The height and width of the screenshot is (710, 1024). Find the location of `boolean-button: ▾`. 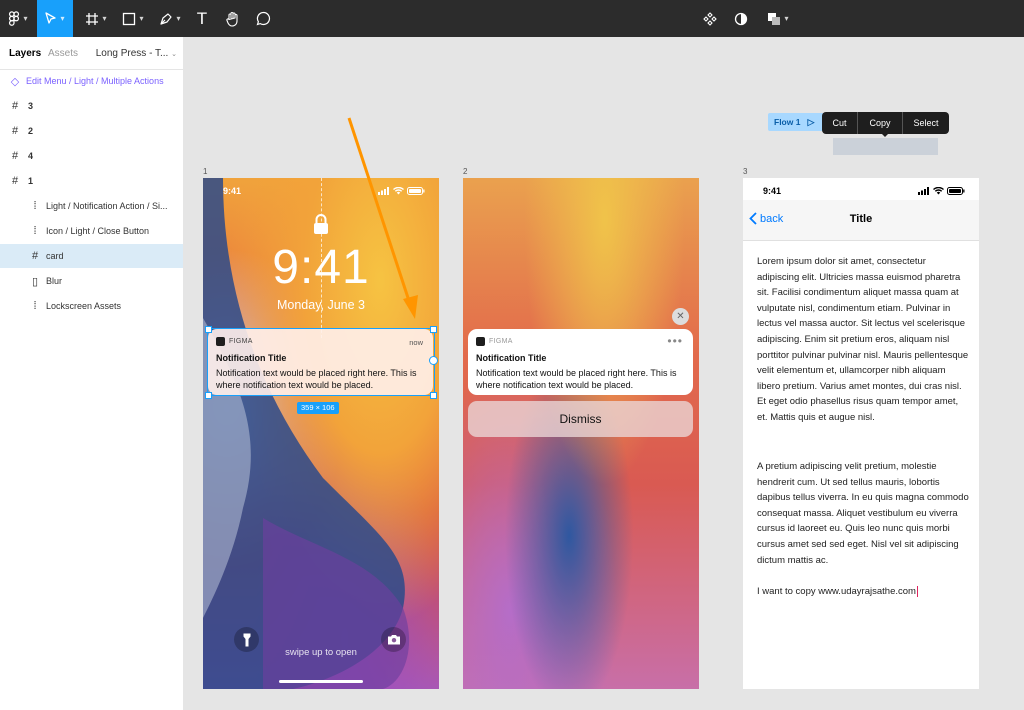

boolean-button: ▾ is located at coordinates (778, 18).